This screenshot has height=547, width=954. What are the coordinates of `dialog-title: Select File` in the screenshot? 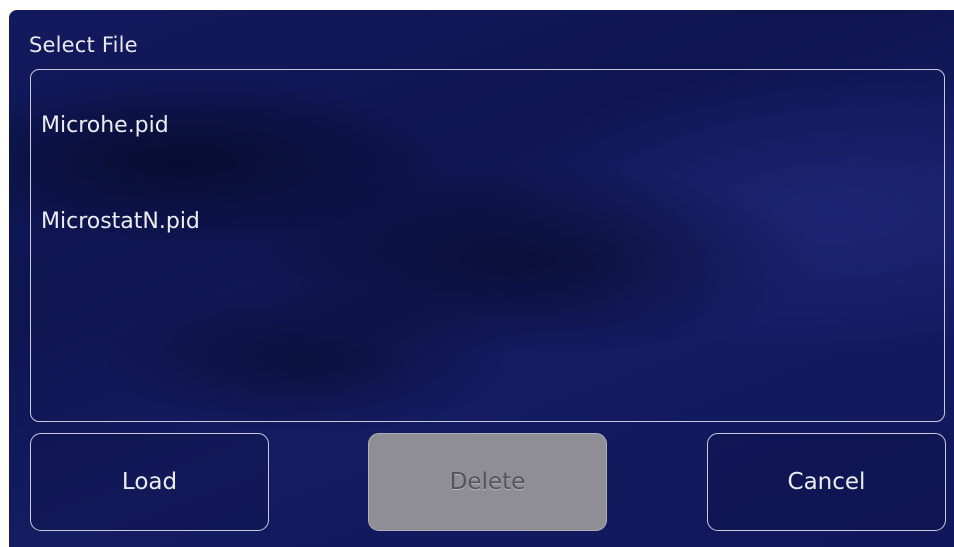 It's located at (83, 45).